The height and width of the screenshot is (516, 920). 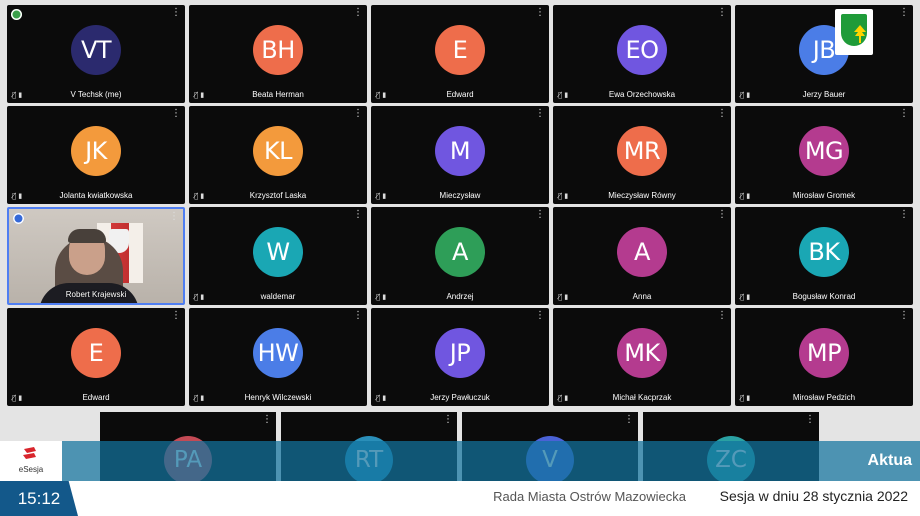 I want to click on participant-avatar: E, so click(x=96, y=353).